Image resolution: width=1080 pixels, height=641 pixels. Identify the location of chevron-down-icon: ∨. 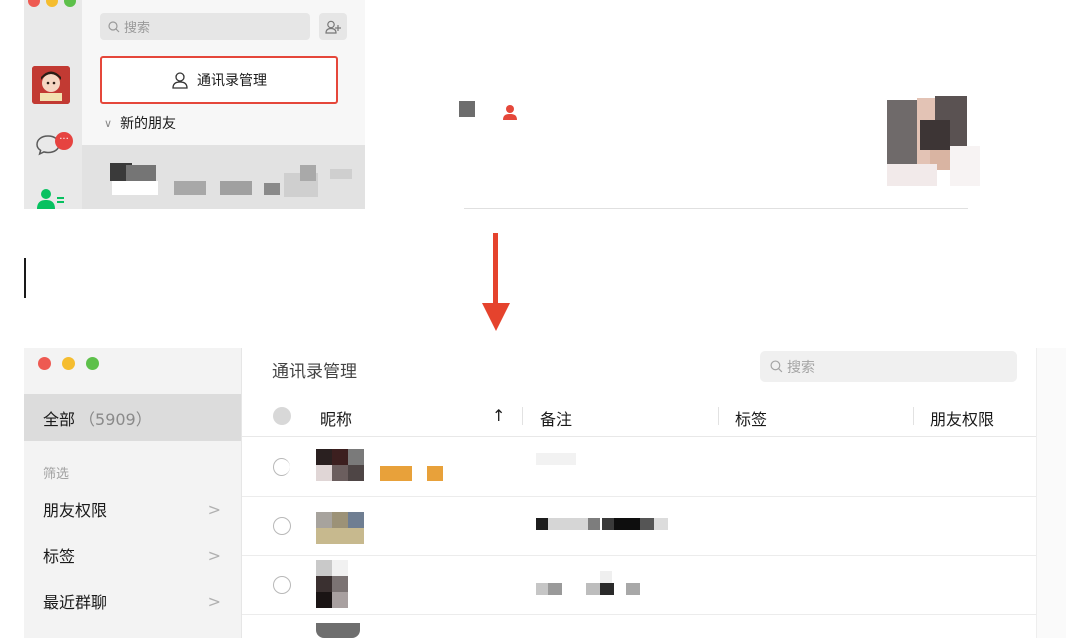
(108, 123).